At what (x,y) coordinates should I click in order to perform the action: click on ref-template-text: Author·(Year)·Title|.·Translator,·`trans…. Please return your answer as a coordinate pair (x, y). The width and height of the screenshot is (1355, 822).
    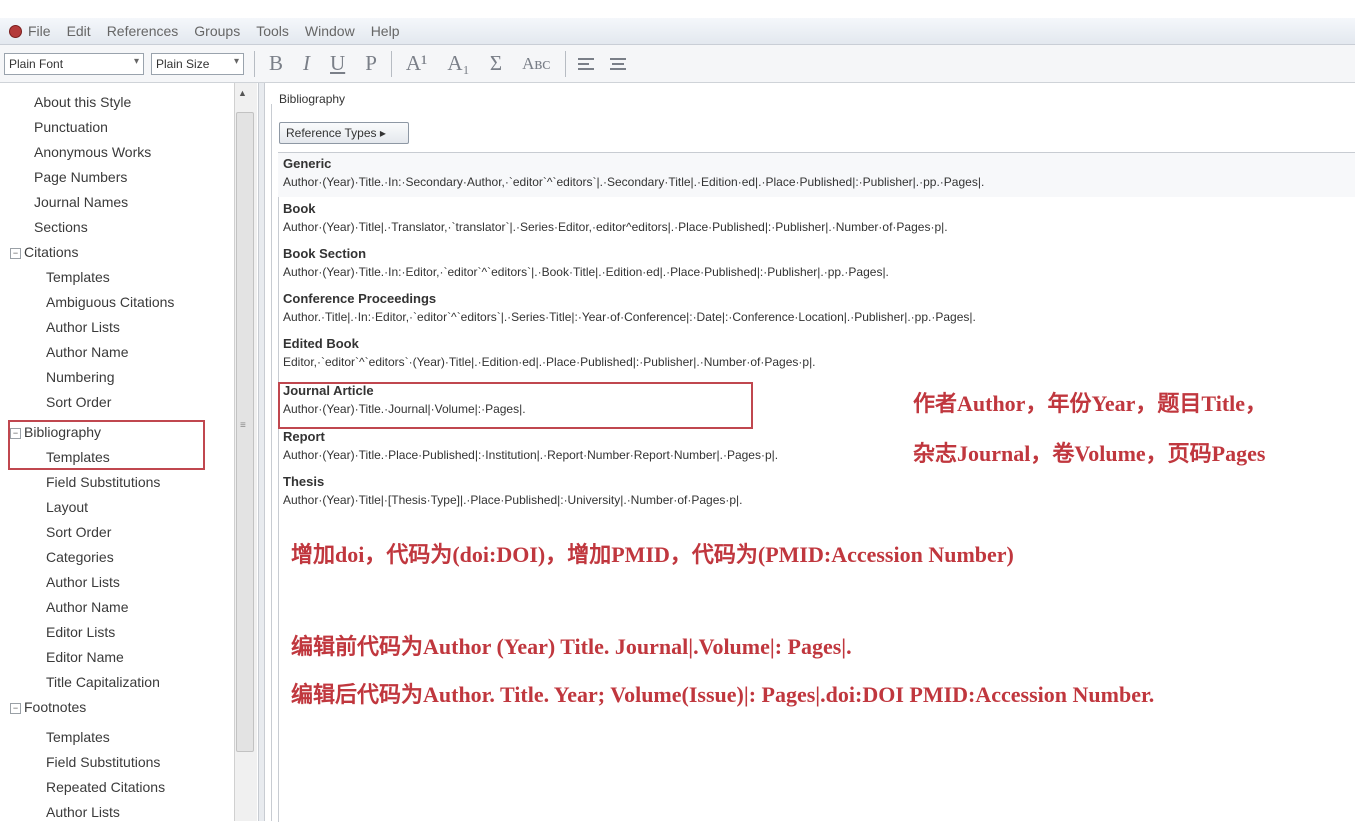
    Looking at the image, I should click on (615, 227).